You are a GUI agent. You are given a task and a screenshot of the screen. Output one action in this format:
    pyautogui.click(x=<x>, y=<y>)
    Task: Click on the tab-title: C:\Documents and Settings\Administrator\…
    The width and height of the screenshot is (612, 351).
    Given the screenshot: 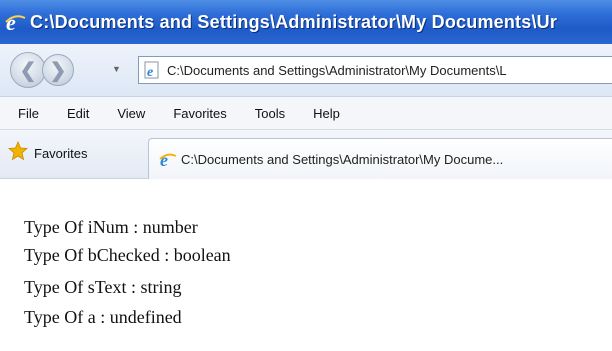 What is the action you would take?
    pyautogui.click(x=342, y=159)
    